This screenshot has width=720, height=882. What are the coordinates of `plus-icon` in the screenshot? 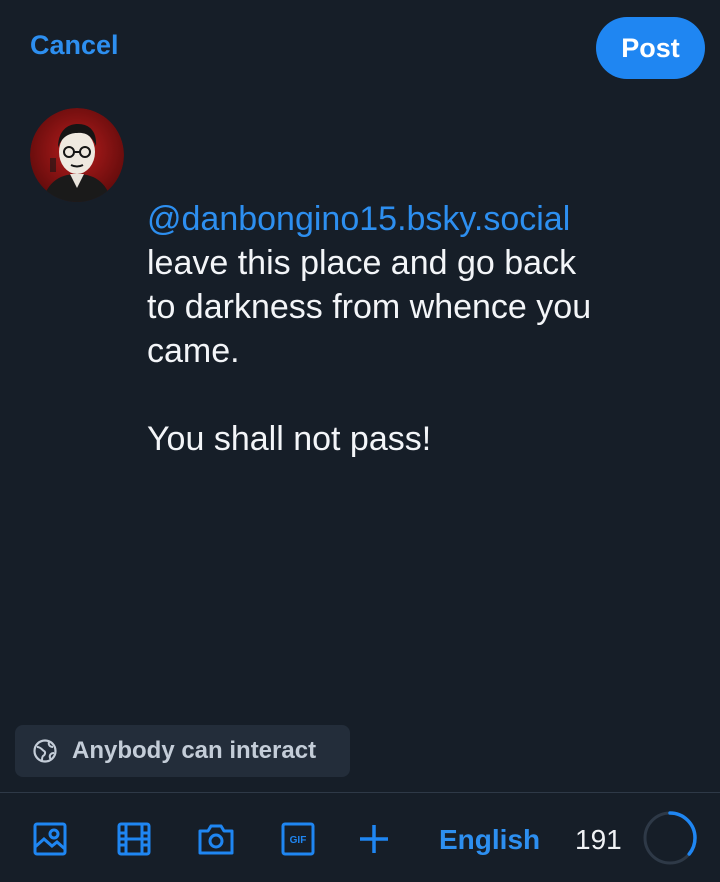 It's located at (374, 839).